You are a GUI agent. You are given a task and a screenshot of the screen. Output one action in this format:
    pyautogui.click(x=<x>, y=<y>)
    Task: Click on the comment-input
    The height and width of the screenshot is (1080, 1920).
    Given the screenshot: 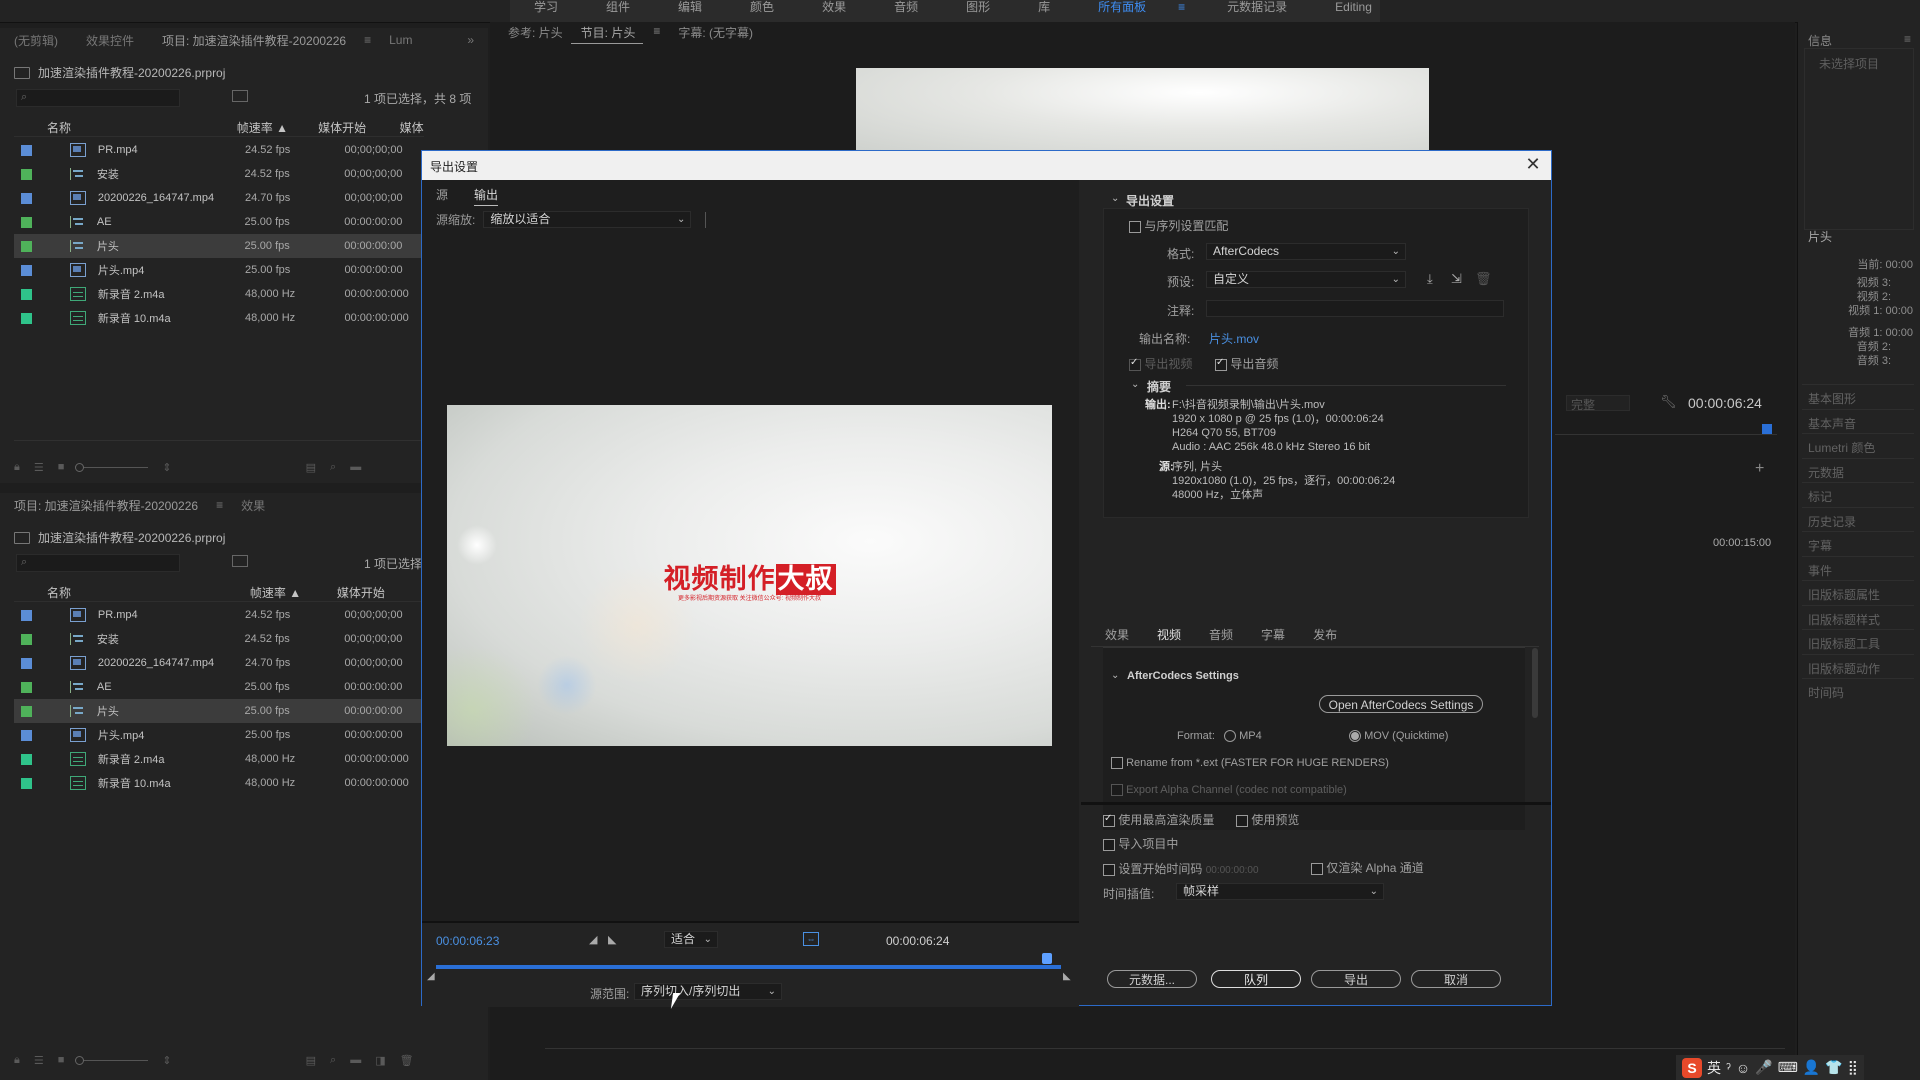 What is the action you would take?
    pyautogui.click(x=1355, y=308)
    